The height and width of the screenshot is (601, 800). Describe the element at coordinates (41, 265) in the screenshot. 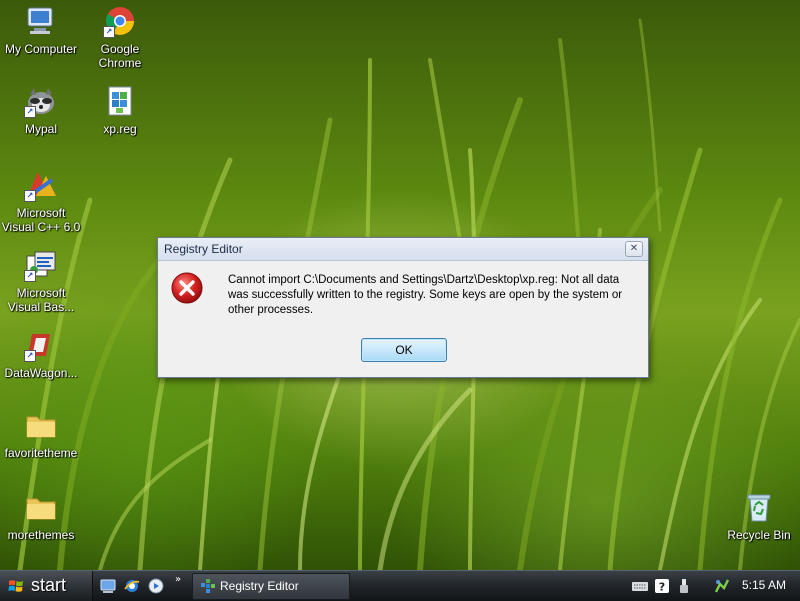

I see `visual-basic-icon: ↗` at that location.